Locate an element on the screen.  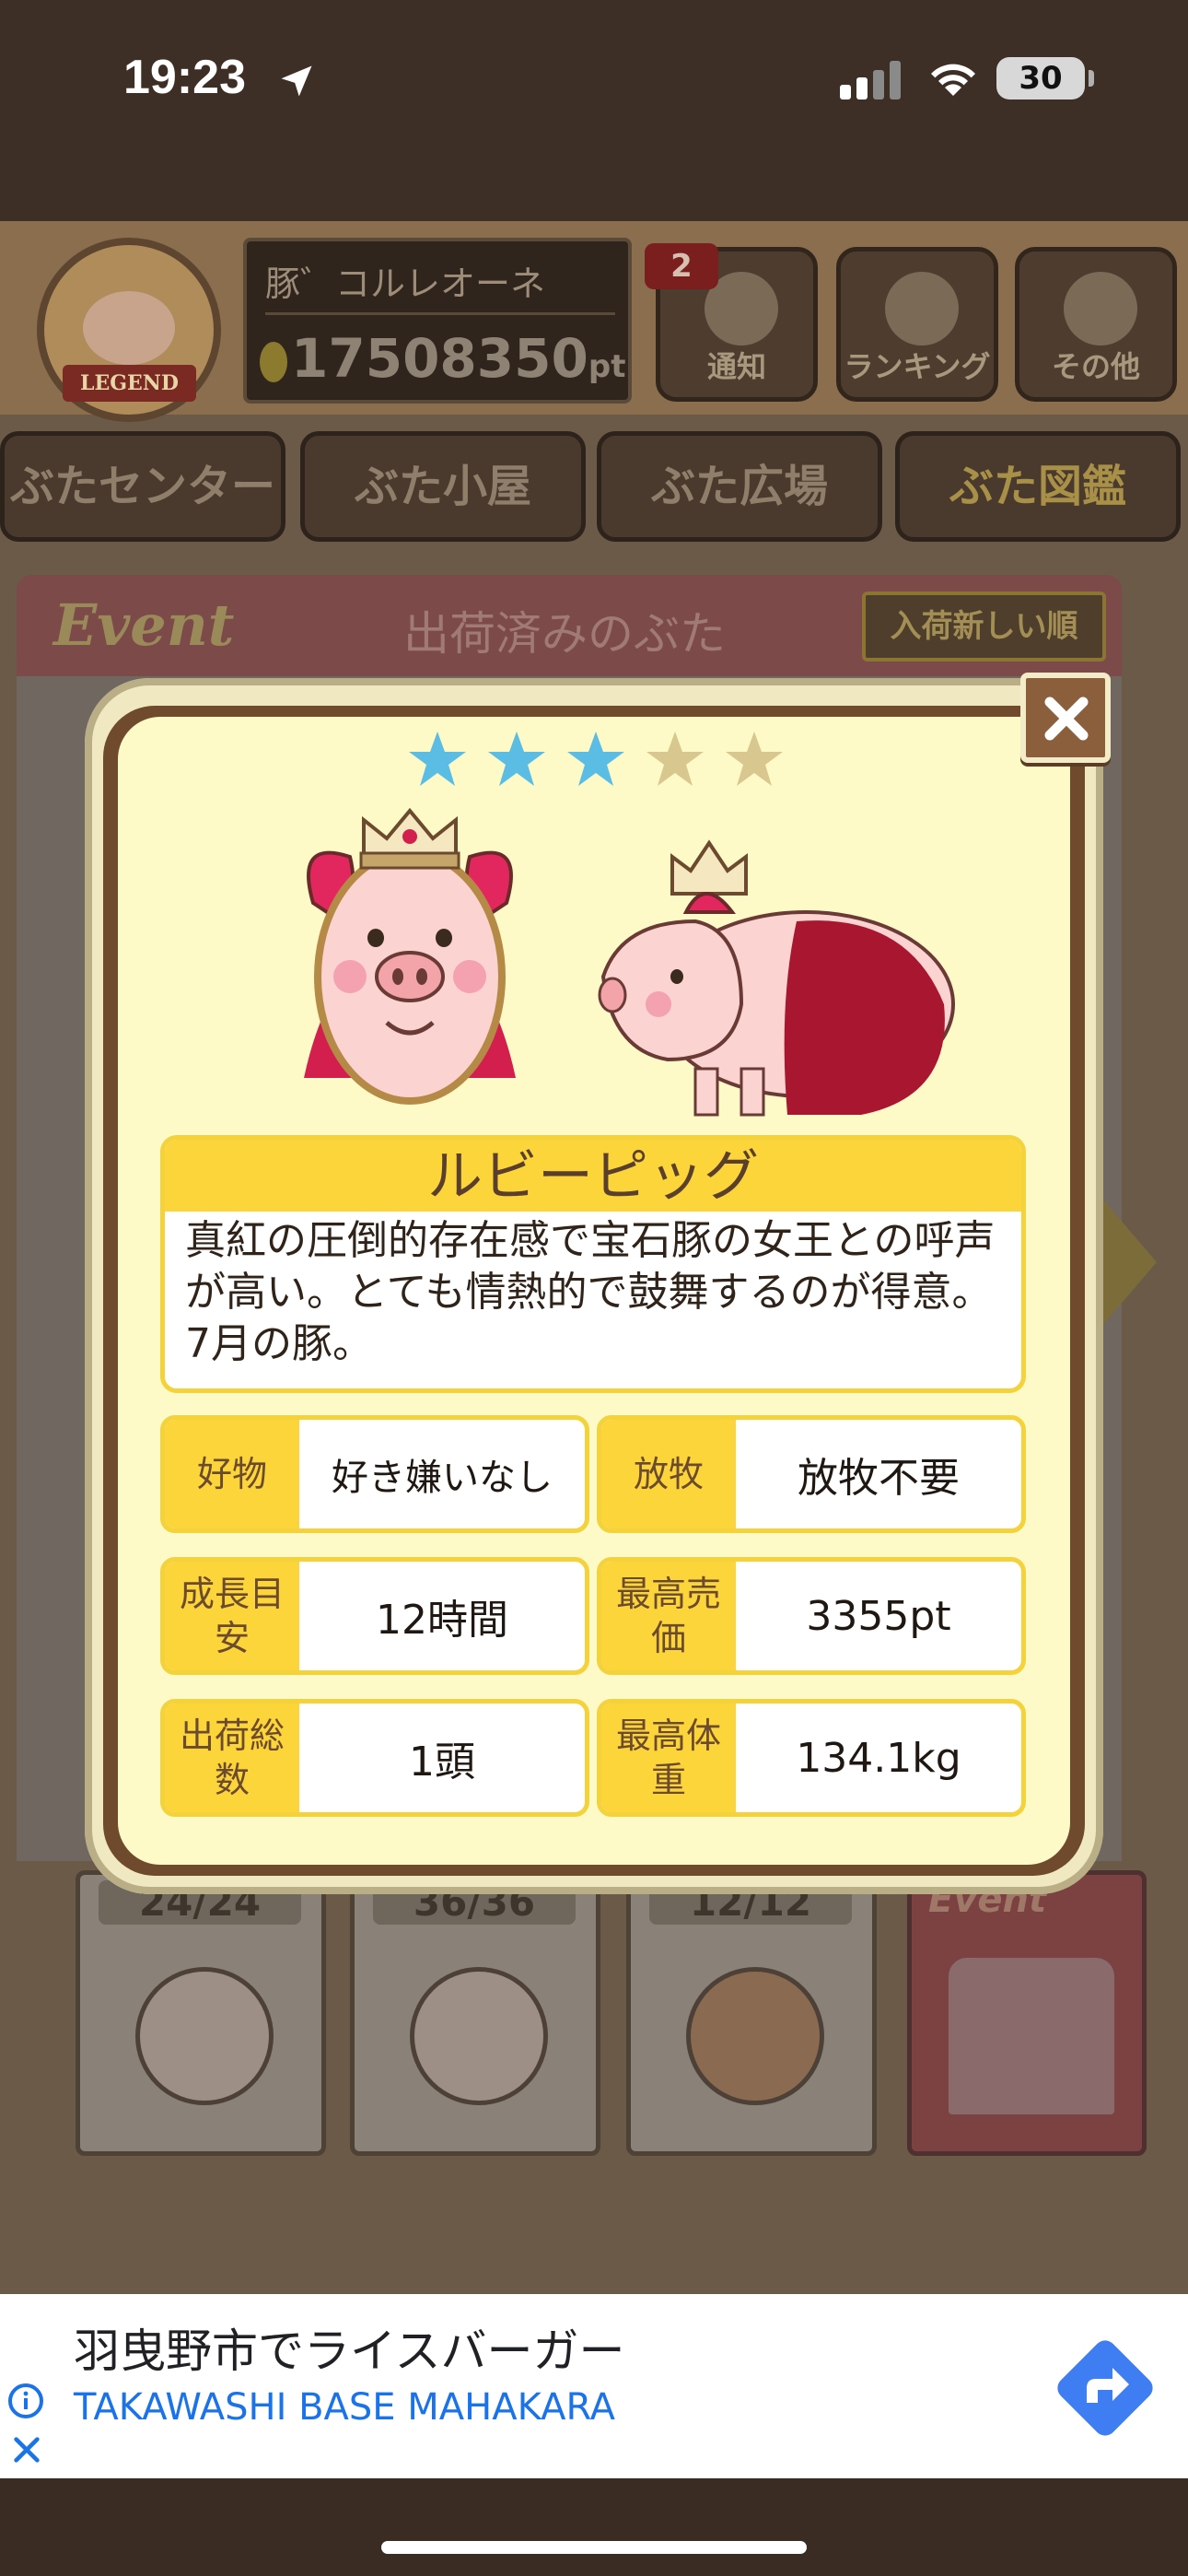
boar-face-icon is located at coordinates (755, 2036).